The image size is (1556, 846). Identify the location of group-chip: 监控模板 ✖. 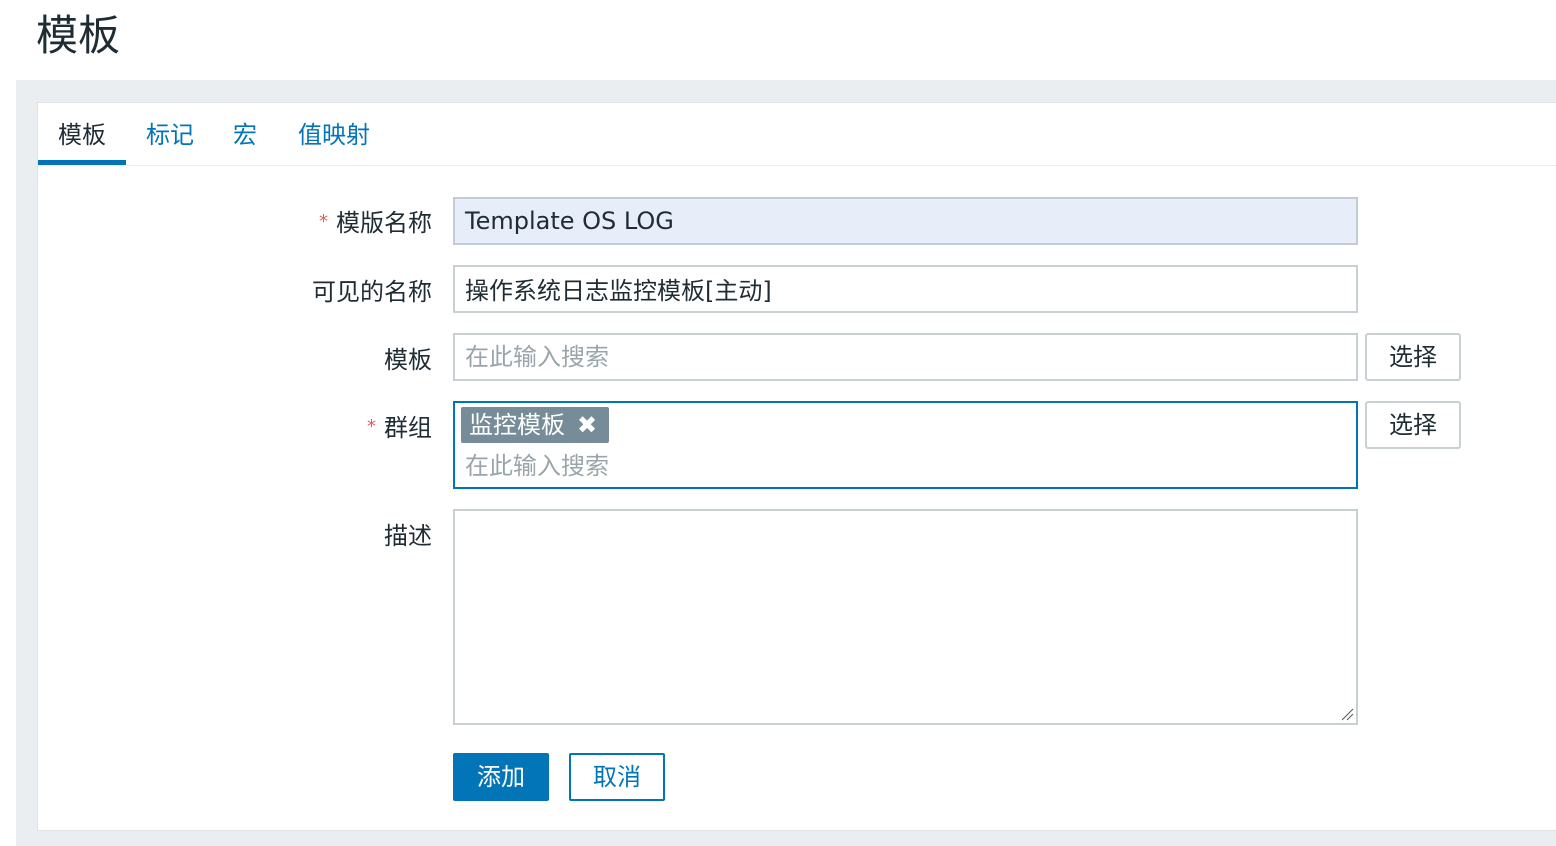
(535, 425).